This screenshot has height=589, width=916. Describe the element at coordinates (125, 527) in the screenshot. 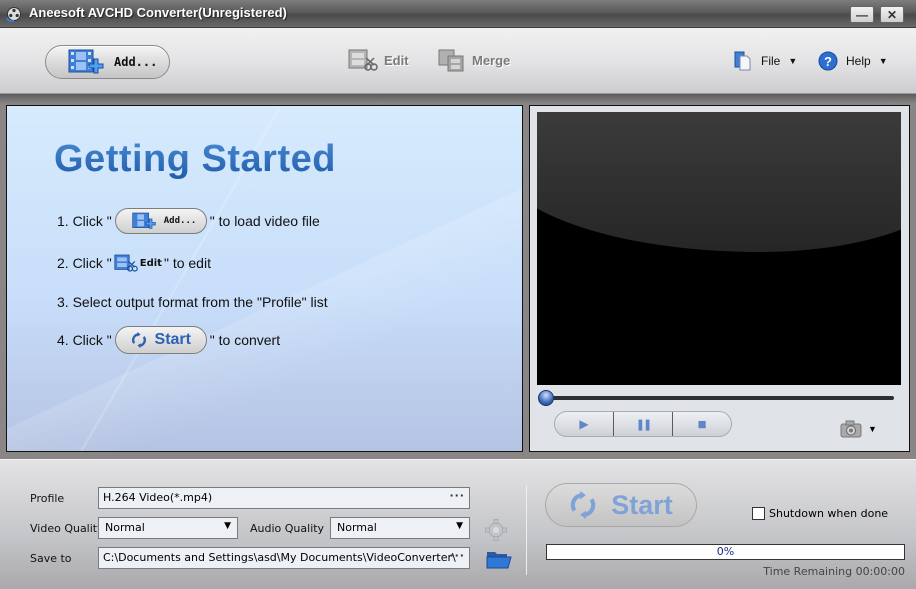

I see `video-quality-value: Normal` at that location.